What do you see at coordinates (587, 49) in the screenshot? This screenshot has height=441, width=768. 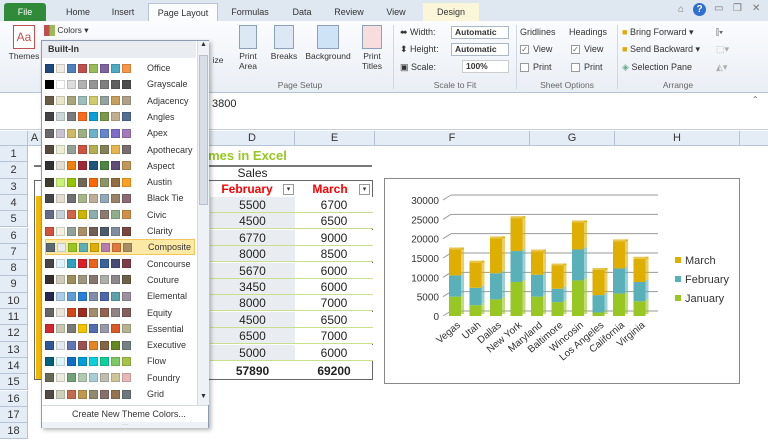 I see `headings-view-checkbox: ✓ View` at bounding box center [587, 49].